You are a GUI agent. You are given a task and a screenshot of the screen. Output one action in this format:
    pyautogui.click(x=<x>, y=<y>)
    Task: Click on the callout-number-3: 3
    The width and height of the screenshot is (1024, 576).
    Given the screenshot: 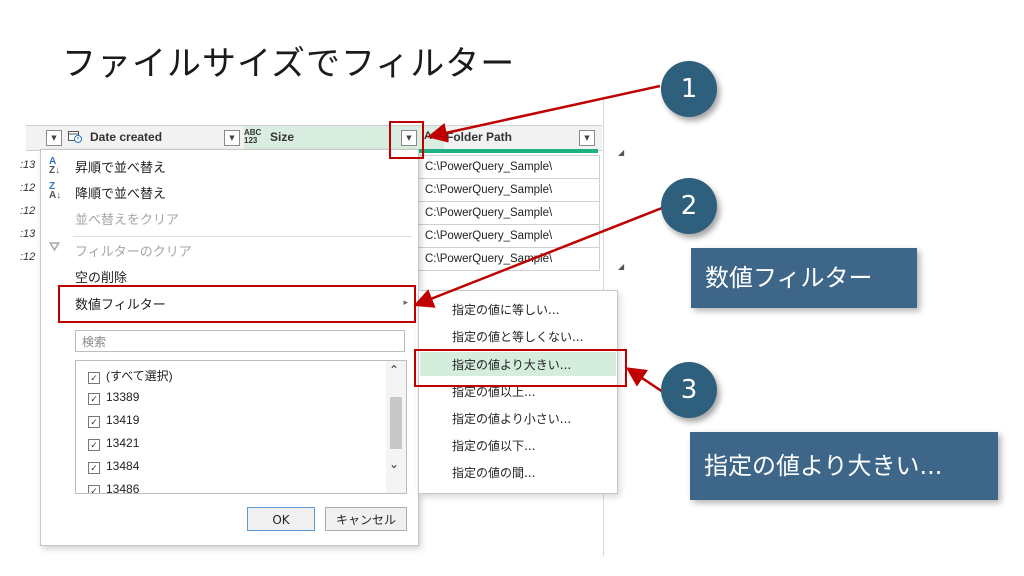 What is the action you would take?
    pyautogui.click(x=689, y=390)
    